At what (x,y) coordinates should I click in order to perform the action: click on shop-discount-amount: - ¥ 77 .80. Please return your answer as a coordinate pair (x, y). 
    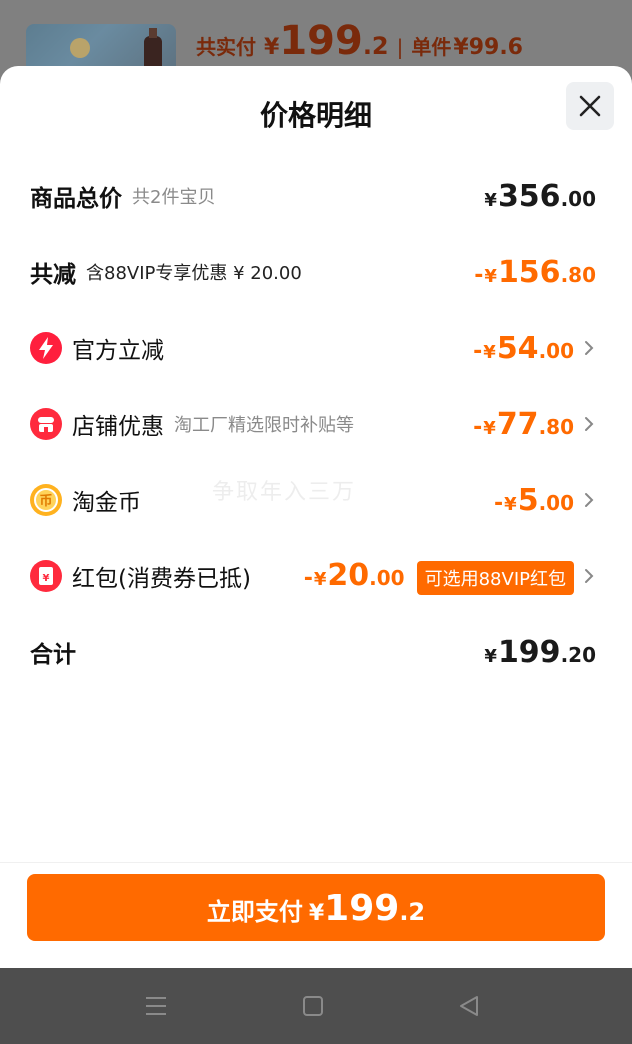
    Looking at the image, I should click on (523, 424).